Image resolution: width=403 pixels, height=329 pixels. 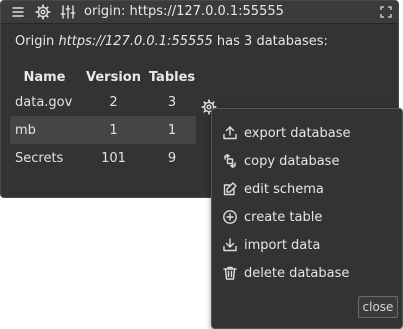 I want to click on origin-url: https://127.0.0.1:55555, so click(x=135, y=41).